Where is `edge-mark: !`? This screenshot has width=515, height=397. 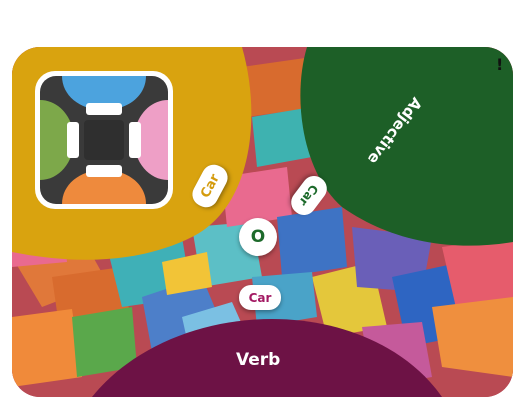 edge-mark: ! is located at coordinates (500, 64).